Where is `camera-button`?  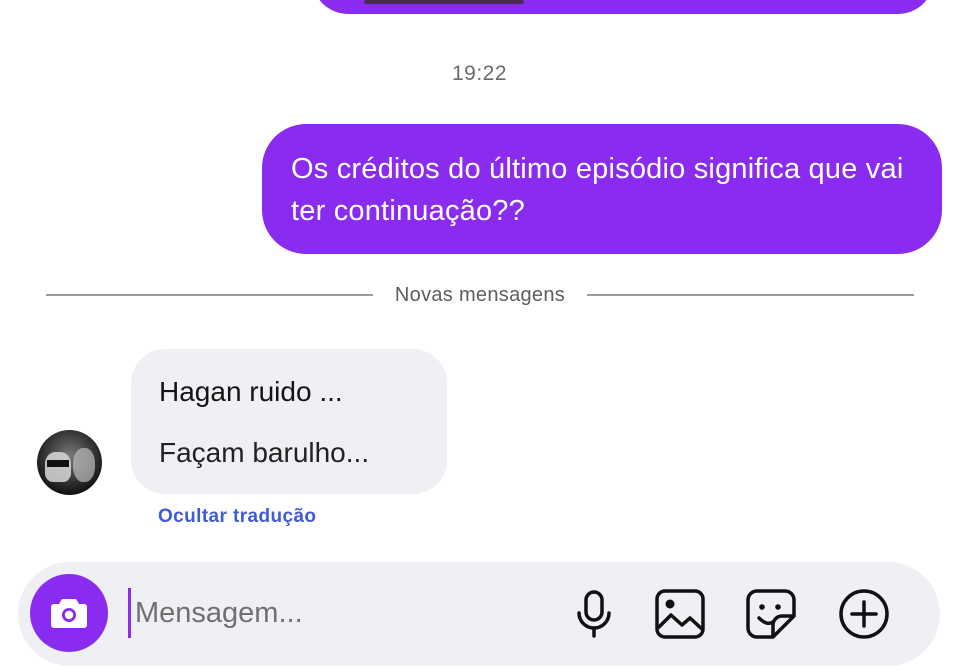 camera-button is located at coordinates (69, 613).